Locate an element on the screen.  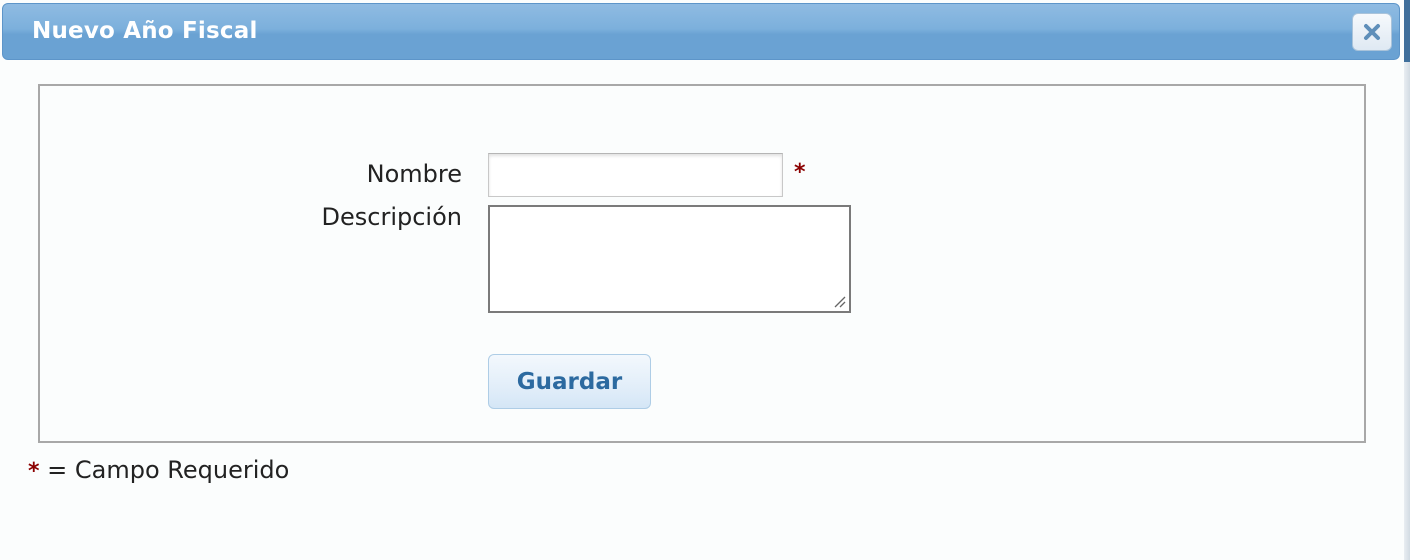
legend-required-marker: * is located at coordinates (34, 471).